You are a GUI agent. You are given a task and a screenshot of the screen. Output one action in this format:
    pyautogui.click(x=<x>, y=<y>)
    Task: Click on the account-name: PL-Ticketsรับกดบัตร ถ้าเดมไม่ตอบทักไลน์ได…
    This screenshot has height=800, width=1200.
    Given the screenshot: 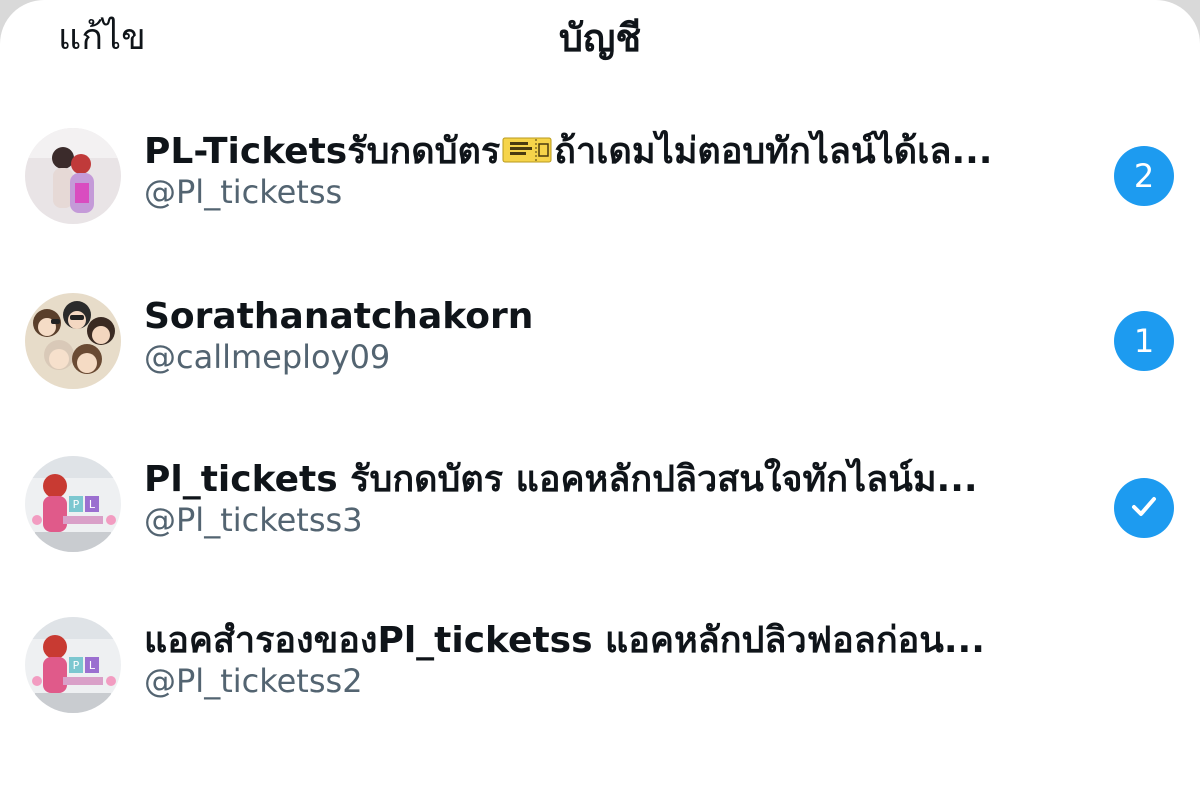 What is the action you would take?
    pyautogui.click(x=604, y=152)
    